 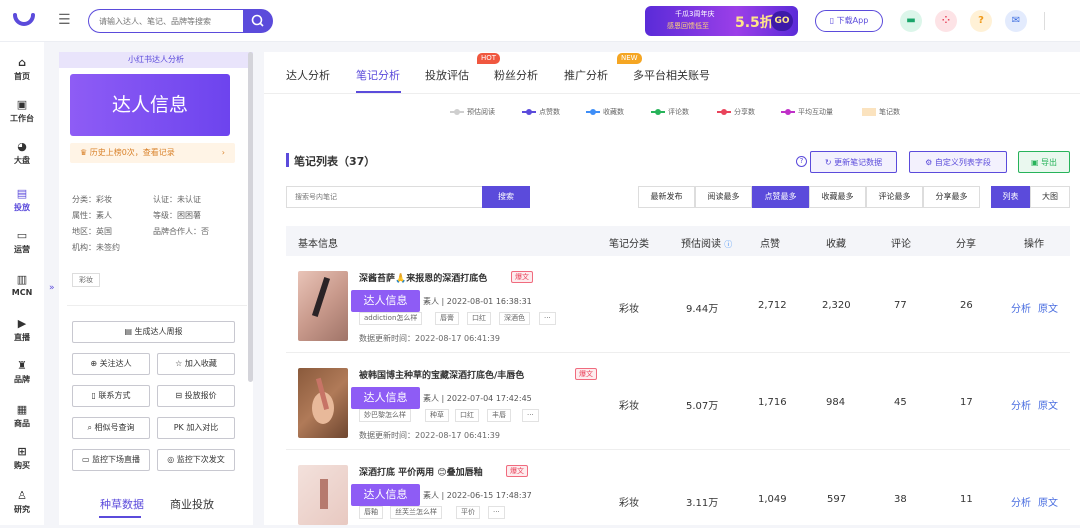 I want to click on history-record-link: ♛ 历史上榜0次，查看记录 ›, so click(x=152, y=153).